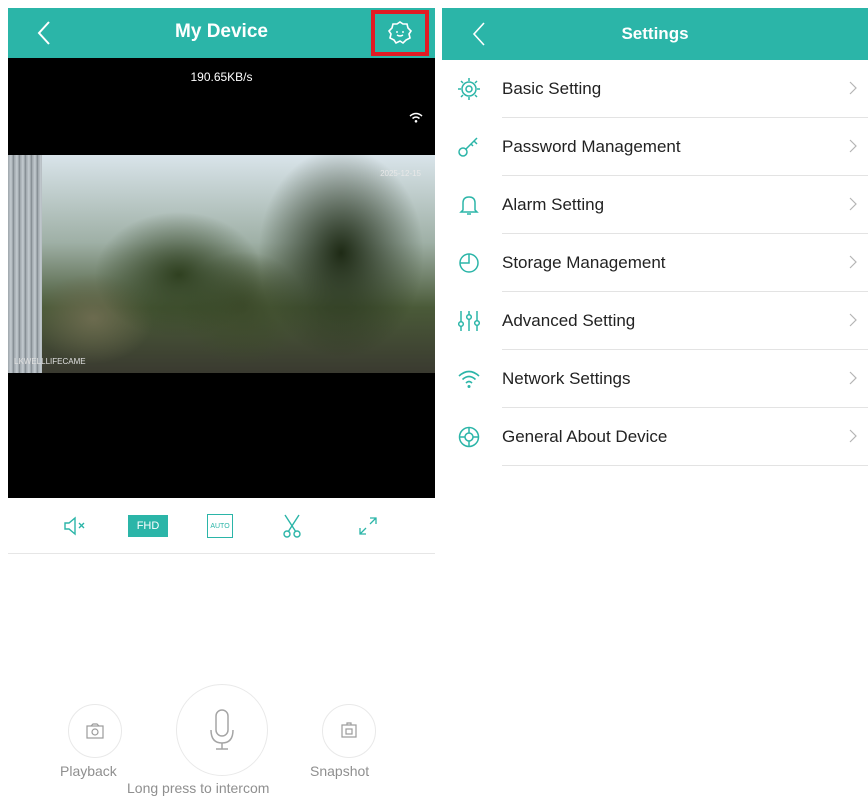  I want to click on settings-item-password: Password Management, so click(655, 147).